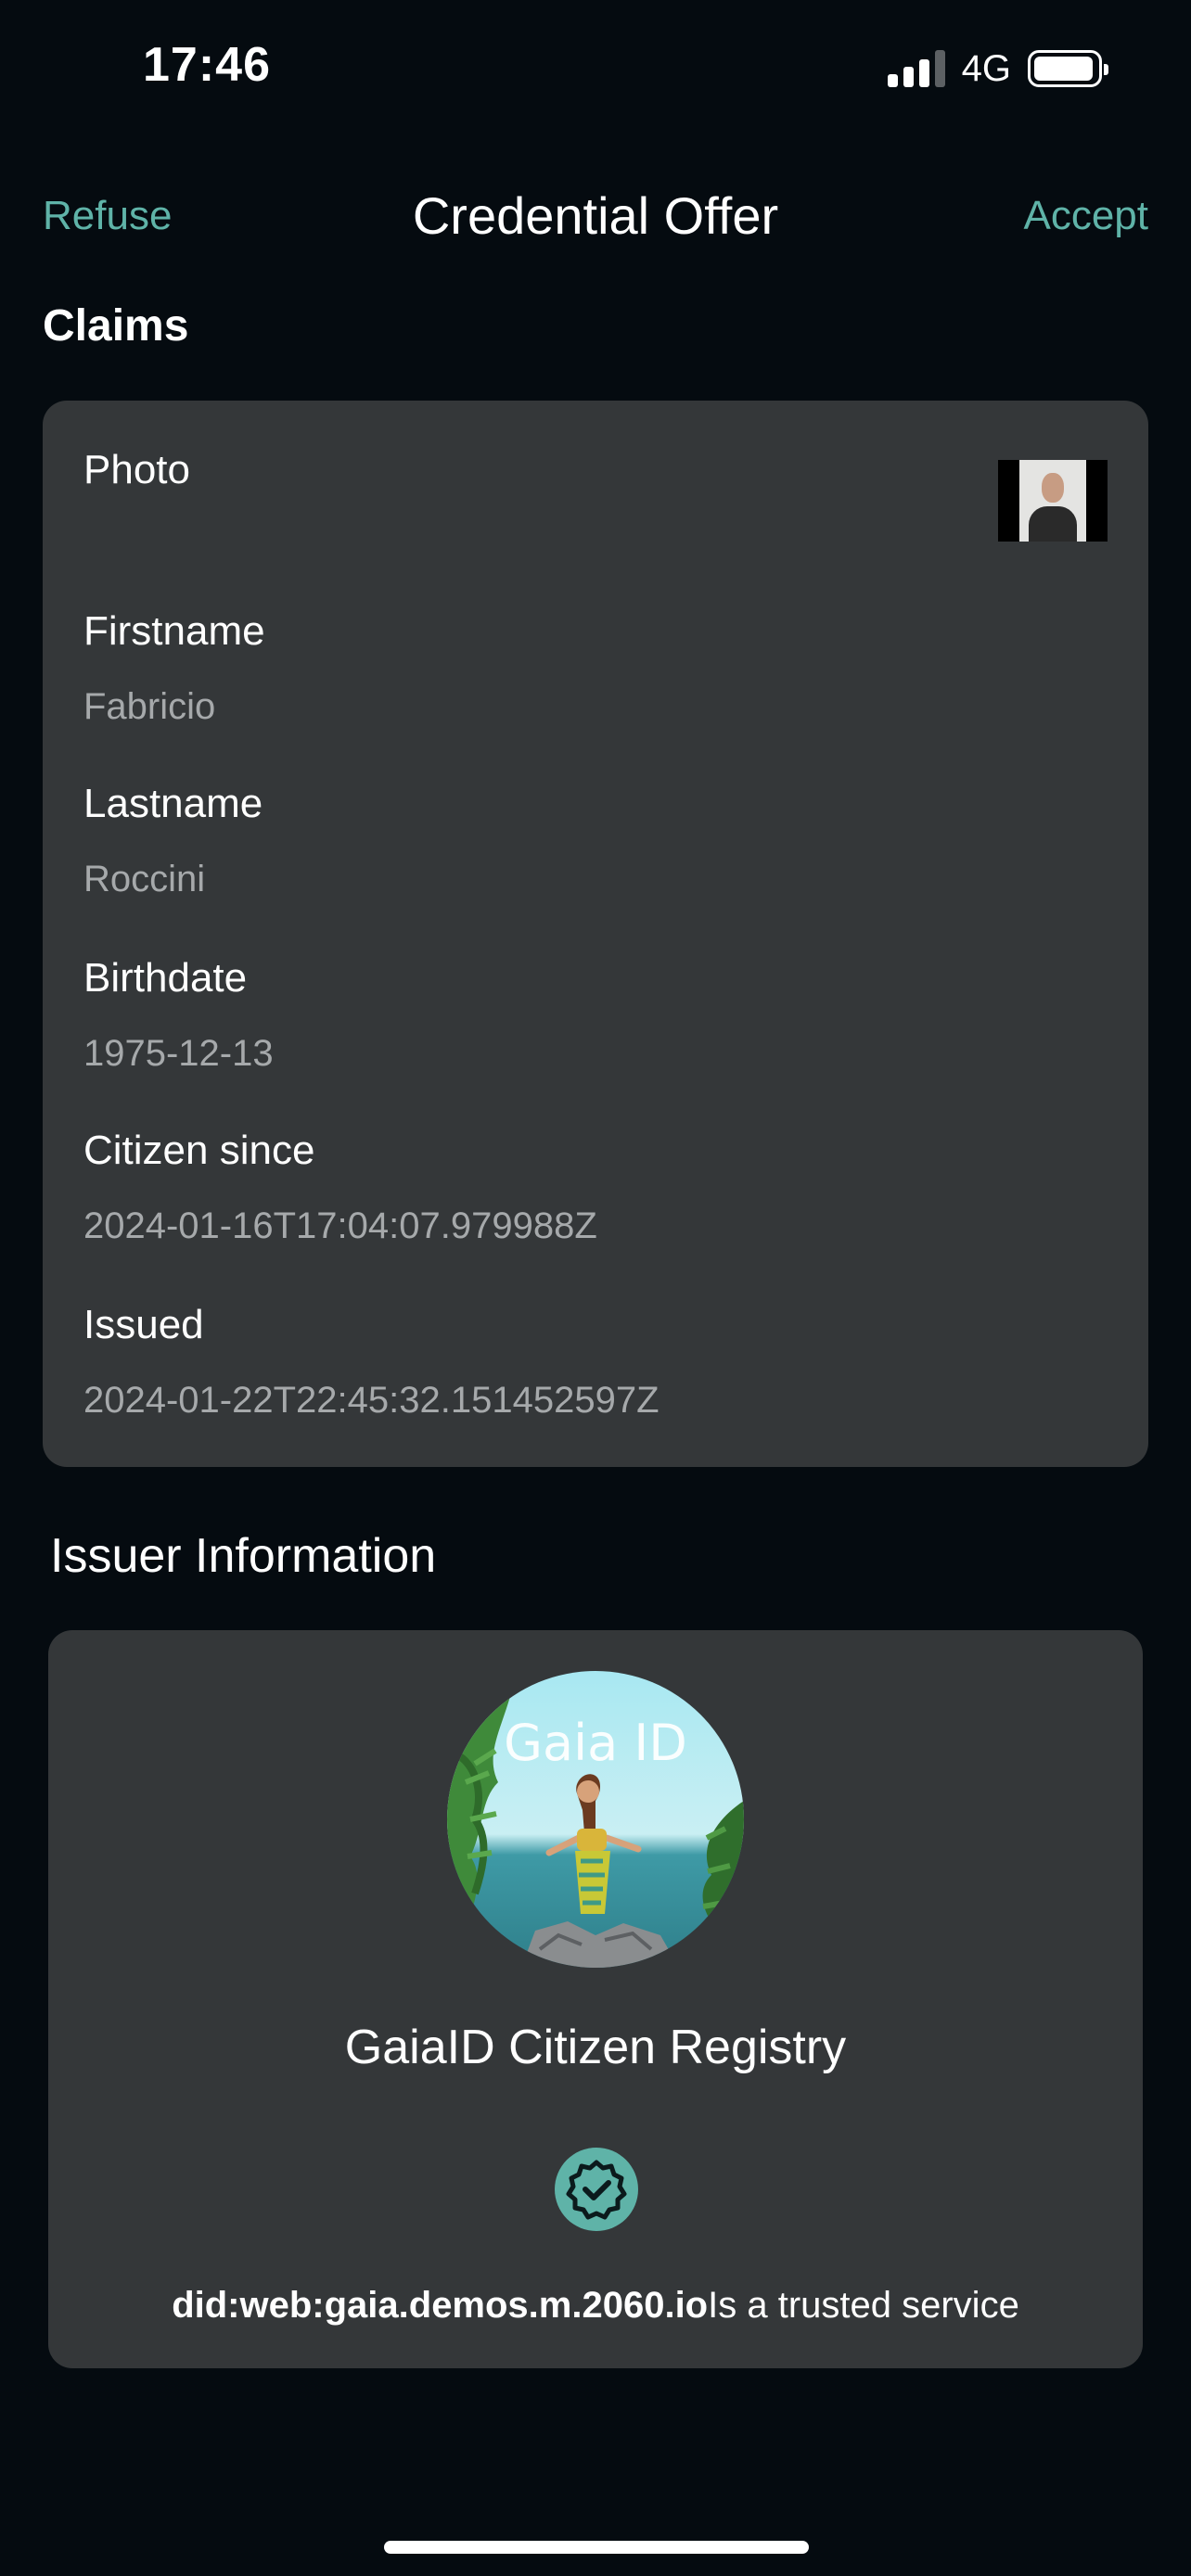 This screenshot has width=1191, height=2576. What do you see at coordinates (595, 1820) in the screenshot?
I see `issuer-logo: Gaia ID` at bounding box center [595, 1820].